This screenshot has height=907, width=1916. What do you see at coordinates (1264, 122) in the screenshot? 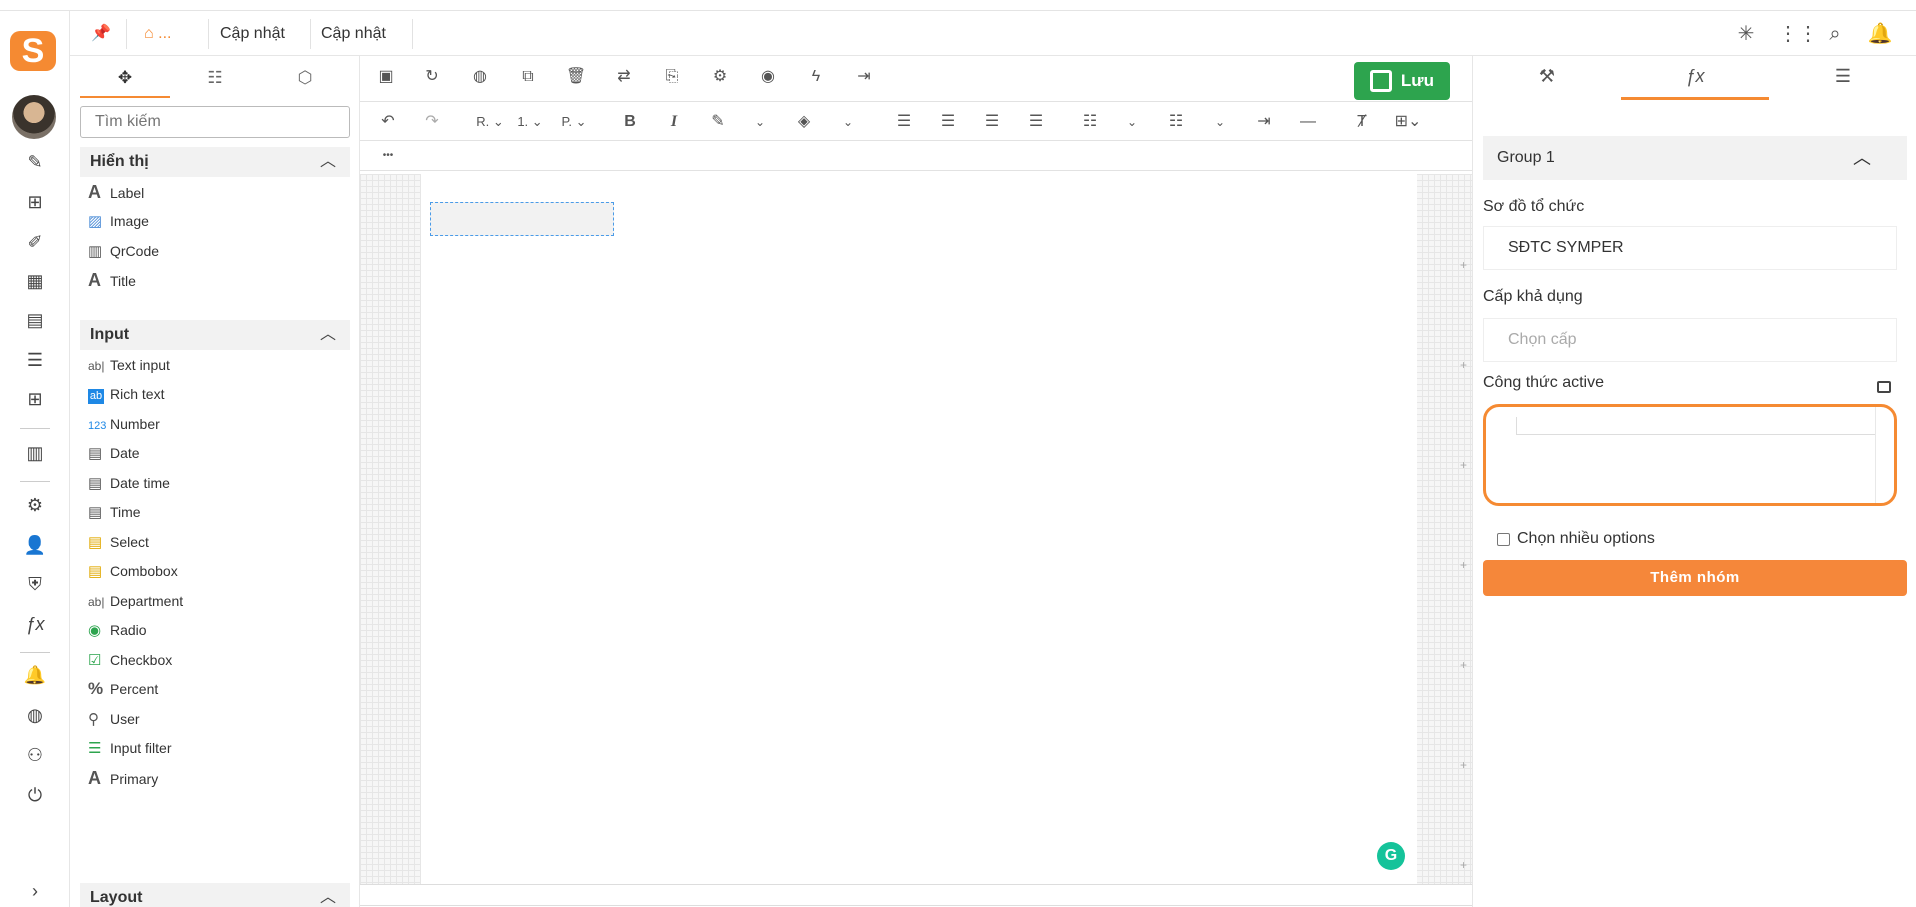
I see `indent-icon: ⇥` at bounding box center [1264, 122].